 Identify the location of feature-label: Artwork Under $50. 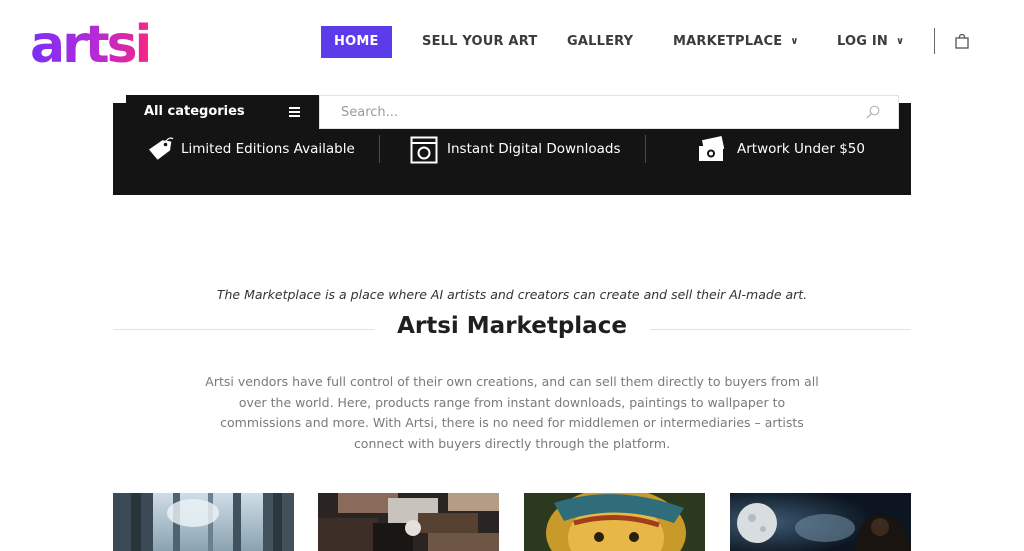
(801, 149).